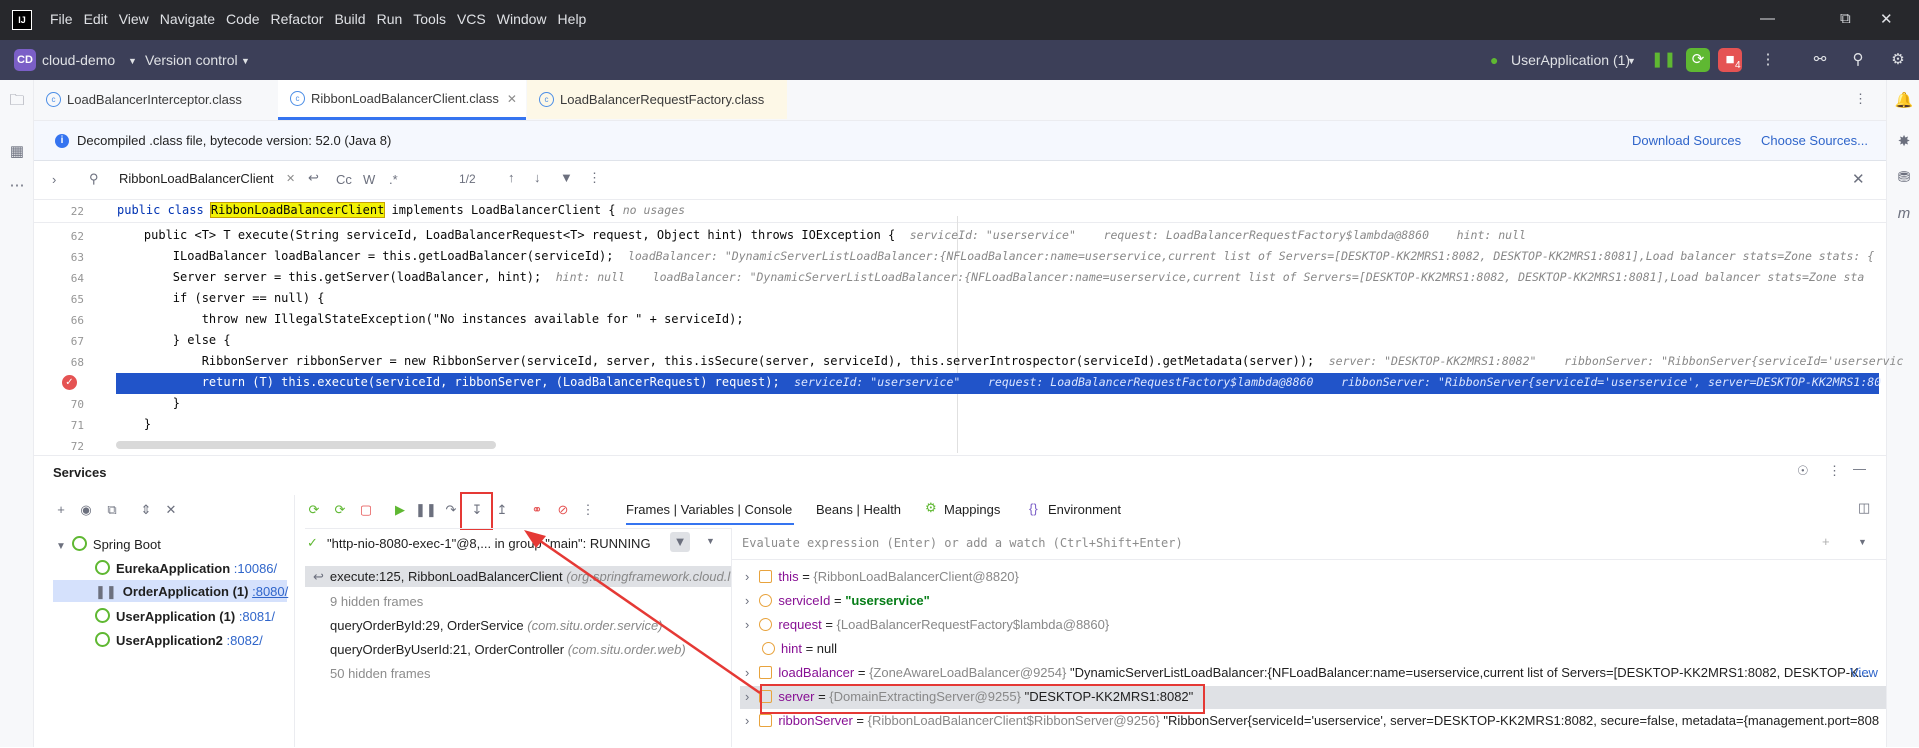 Image resolution: width=1919 pixels, height=748 pixels. I want to click on annotation-arrow, so click(642, 612).